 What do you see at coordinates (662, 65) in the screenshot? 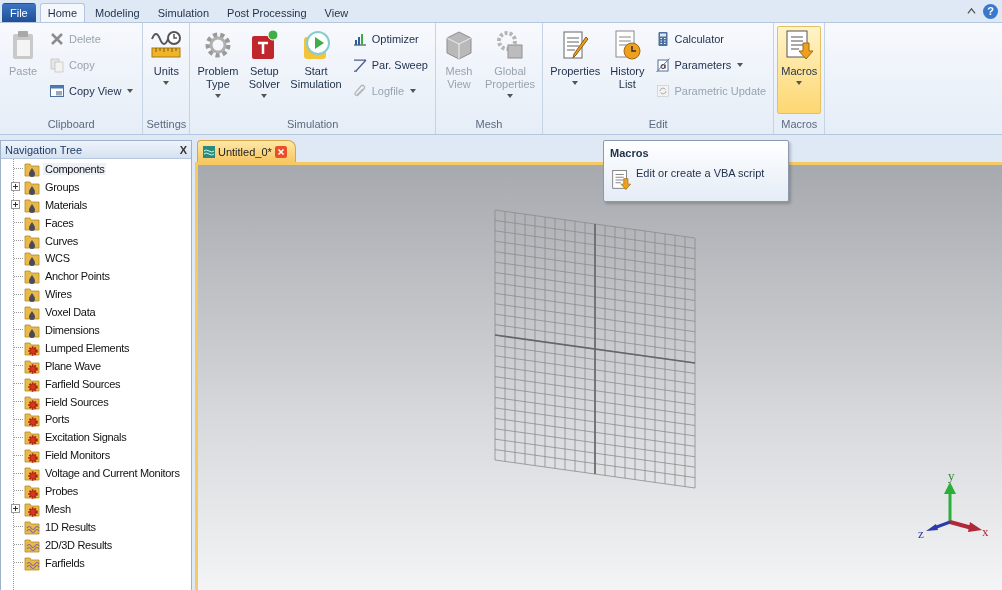
I see `parameter-icon` at bounding box center [662, 65].